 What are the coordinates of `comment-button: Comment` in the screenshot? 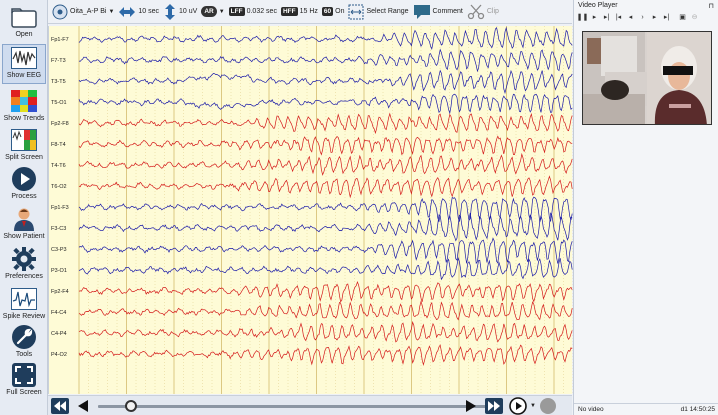 It's located at (438, 12).